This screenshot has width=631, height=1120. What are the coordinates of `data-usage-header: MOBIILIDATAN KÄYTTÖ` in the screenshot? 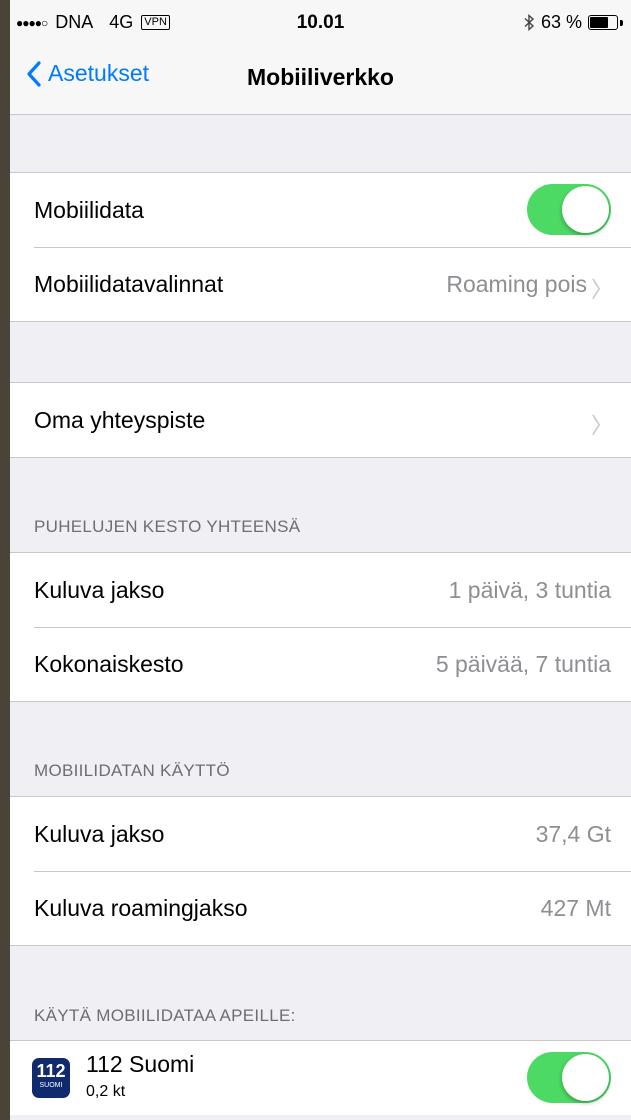 It's located at (132, 770).